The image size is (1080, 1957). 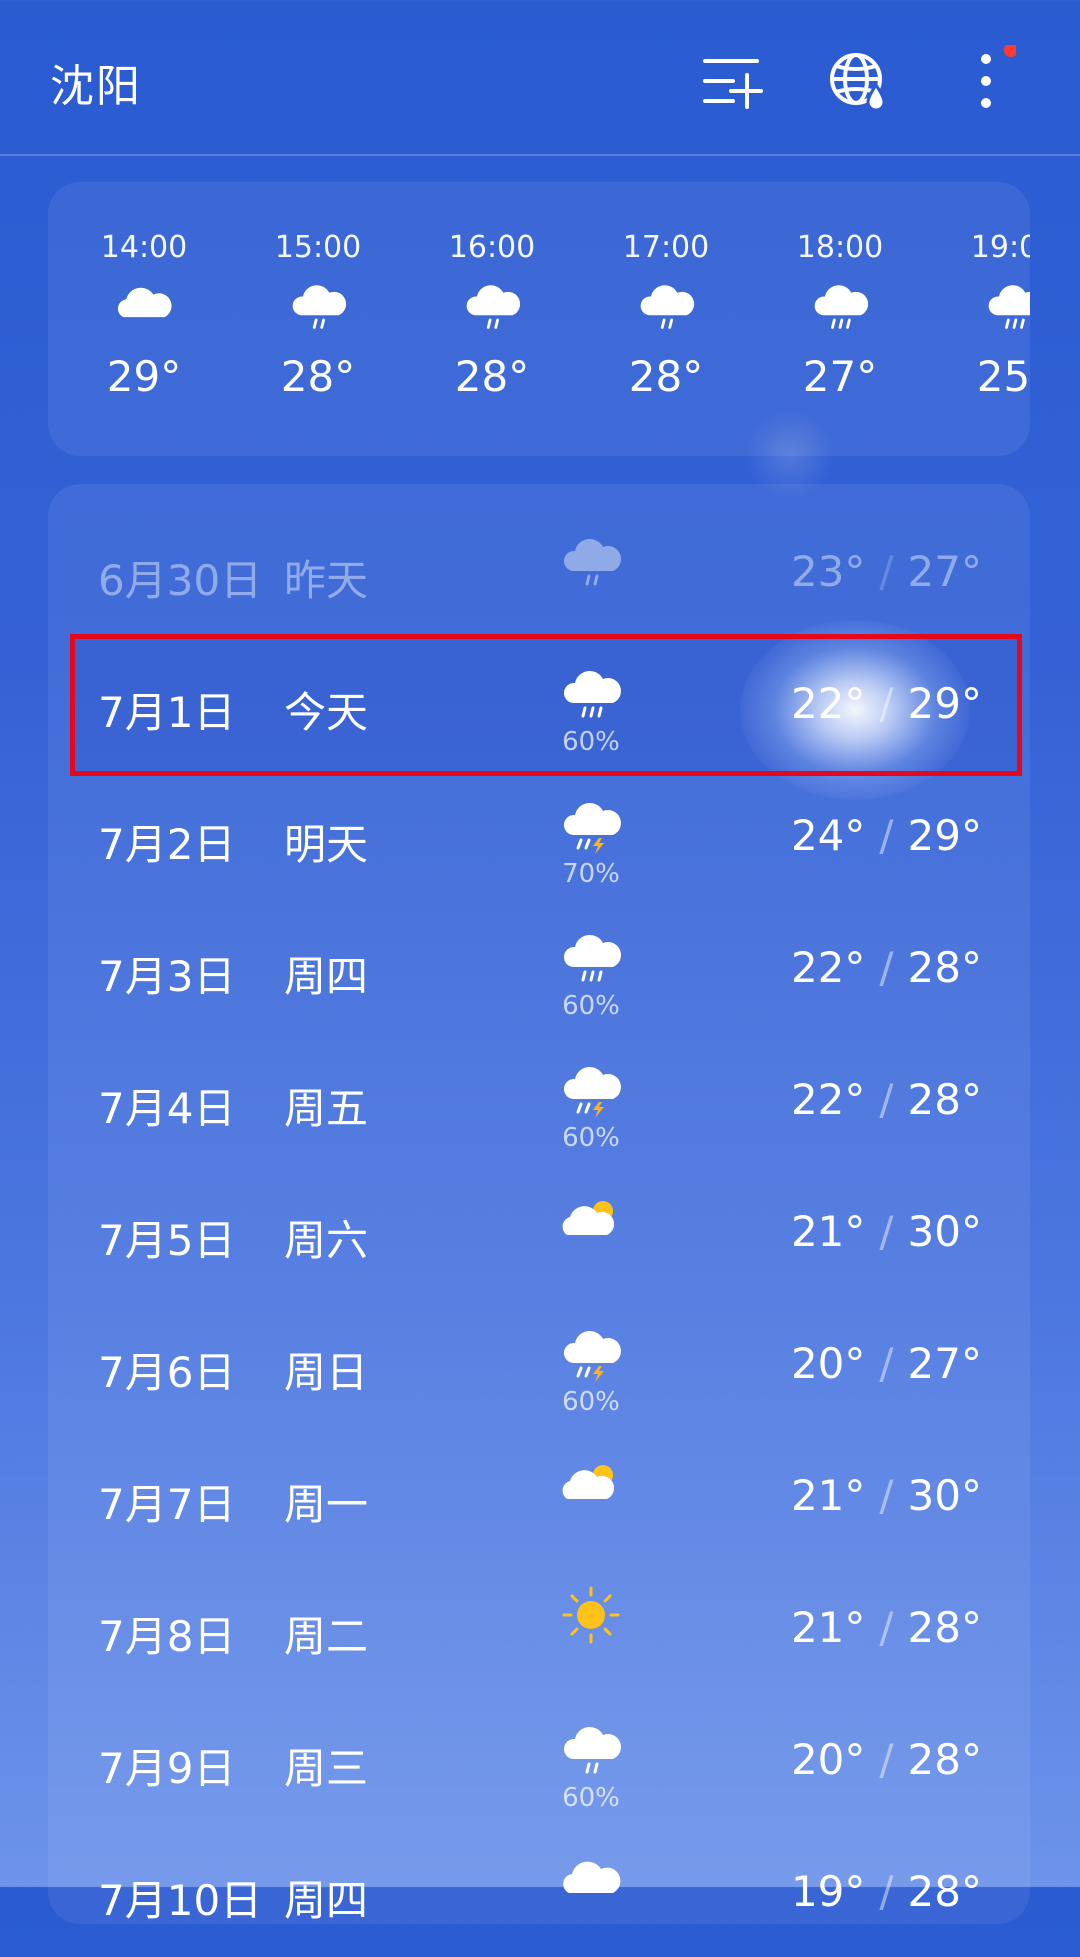 What do you see at coordinates (326, 1108) in the screenshot?
I see `day-label: 周五` at bounding box center [326, 1108].